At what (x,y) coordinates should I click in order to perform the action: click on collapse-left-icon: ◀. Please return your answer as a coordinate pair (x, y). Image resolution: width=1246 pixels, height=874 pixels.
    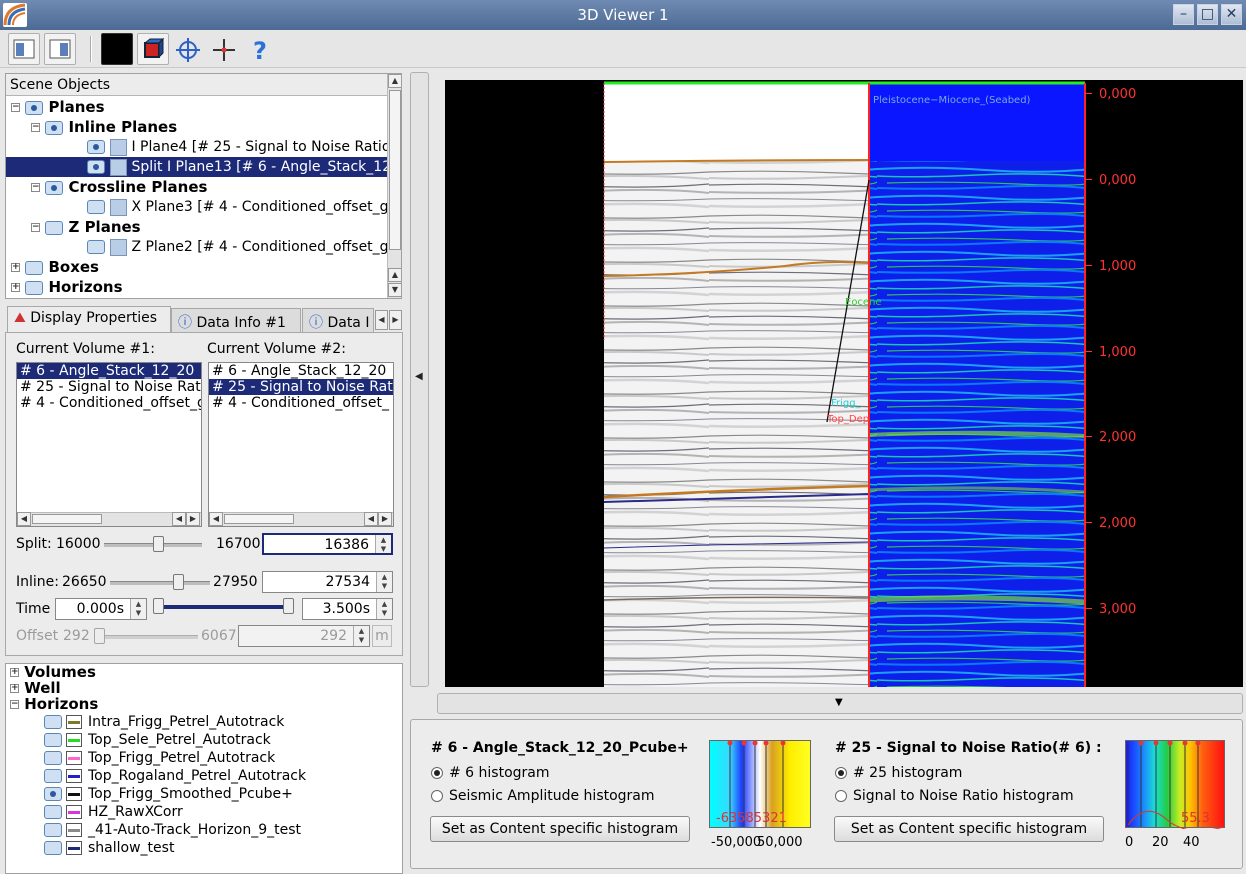
    Looking at the image, I should click on (419, 376).